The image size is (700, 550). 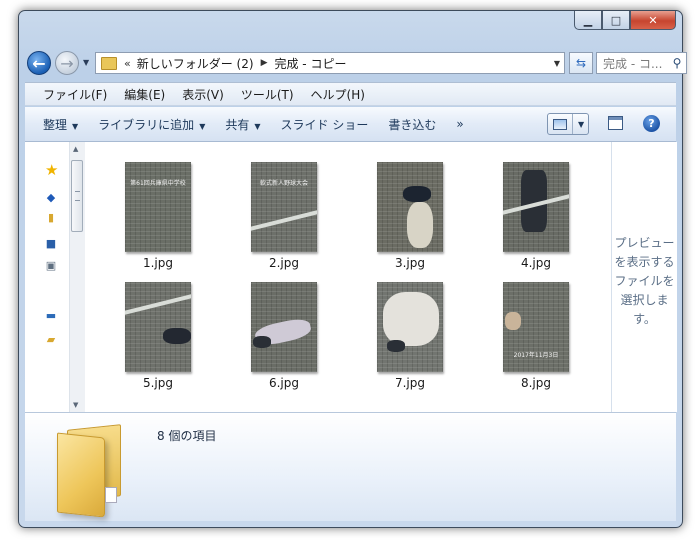 I want to click on thumbnail-image: 軟式新人野球大会, so click(x=284, y=207).